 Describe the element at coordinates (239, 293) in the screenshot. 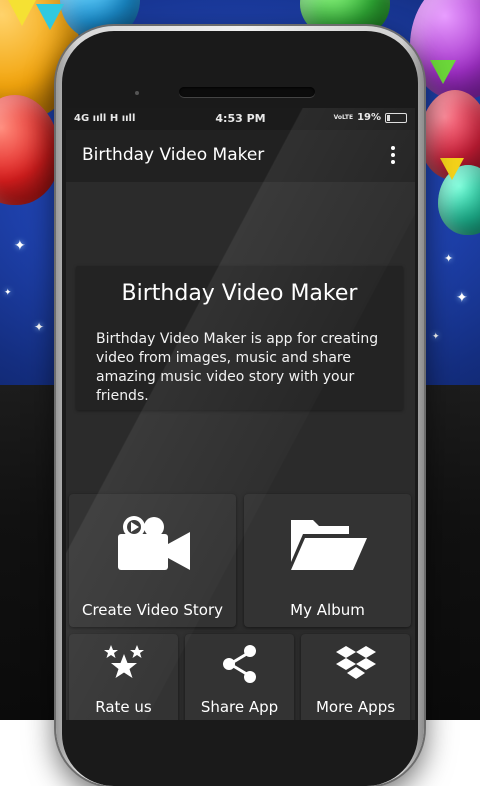

I see `info-heading: Birthday Video Maker` at that location.